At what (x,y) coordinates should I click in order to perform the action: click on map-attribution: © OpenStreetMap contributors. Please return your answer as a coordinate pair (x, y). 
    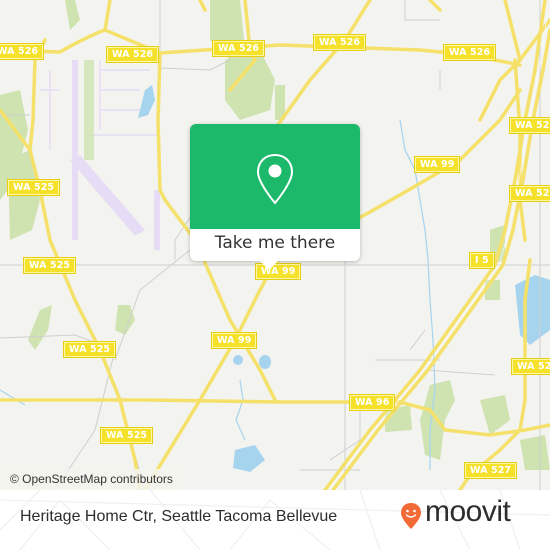
    Looking at the image, I should click on (91, 479).